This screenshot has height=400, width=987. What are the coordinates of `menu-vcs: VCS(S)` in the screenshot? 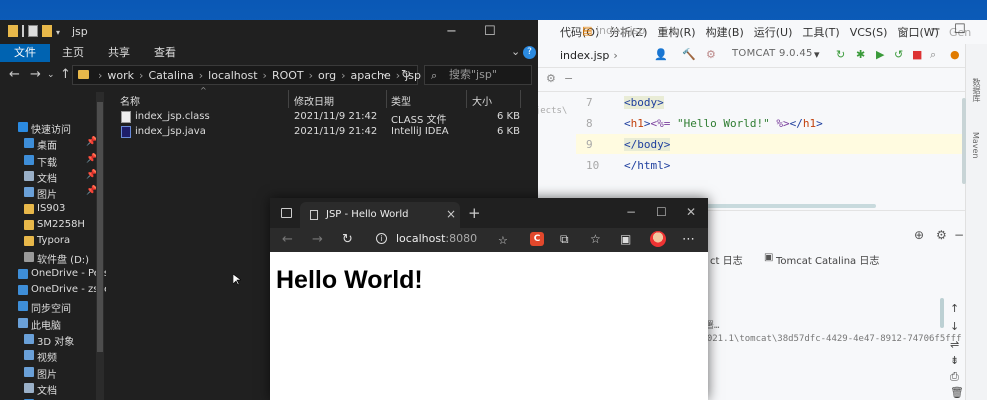 It's located at (869, 32).